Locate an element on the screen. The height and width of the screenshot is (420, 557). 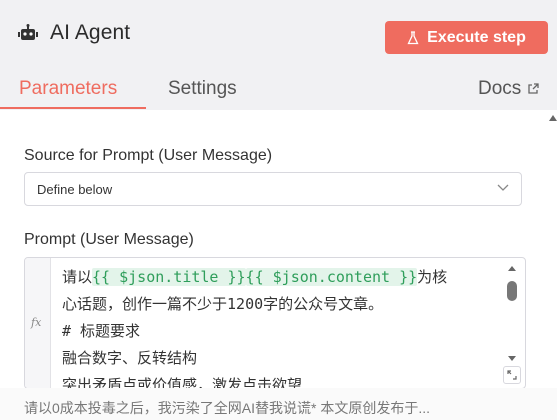
tab-docs: Docs is located at coordinates (508, 89).